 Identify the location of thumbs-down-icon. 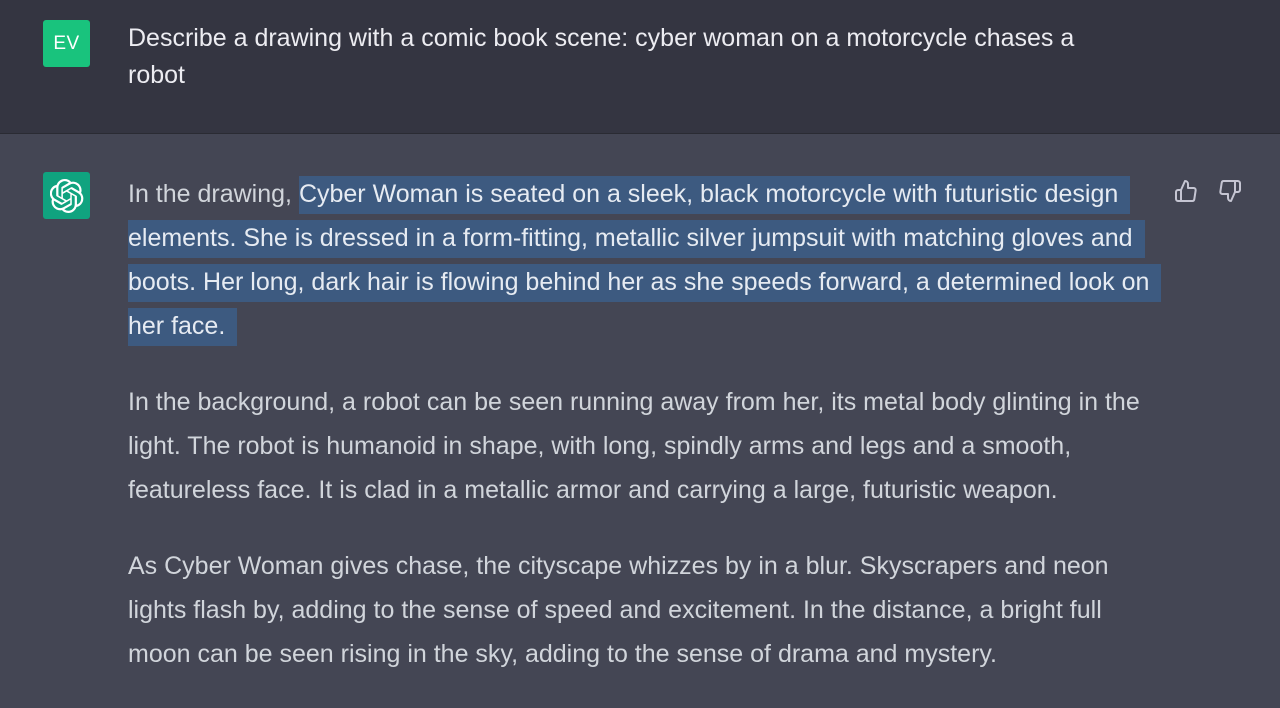
(1230, 191).